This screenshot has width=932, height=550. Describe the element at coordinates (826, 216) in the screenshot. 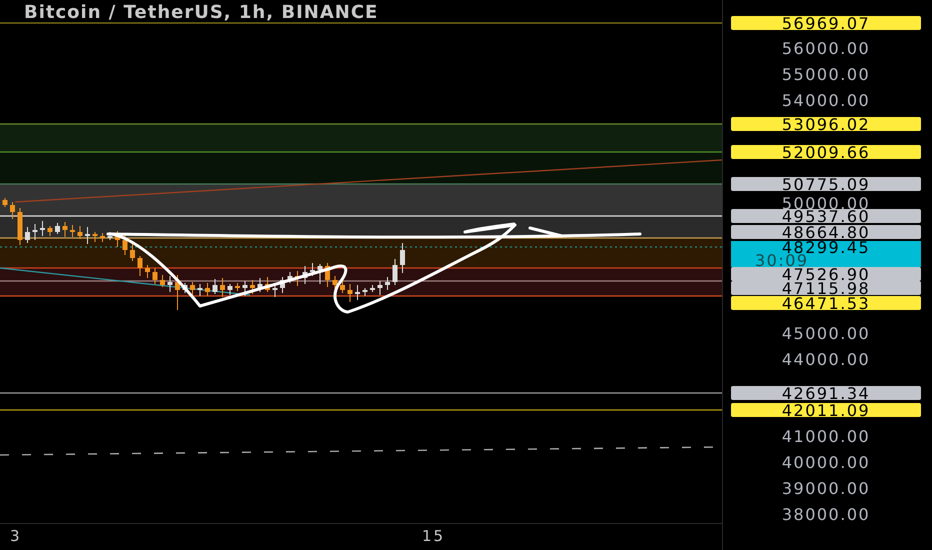

I see `price-label: 49537.60` at that location.